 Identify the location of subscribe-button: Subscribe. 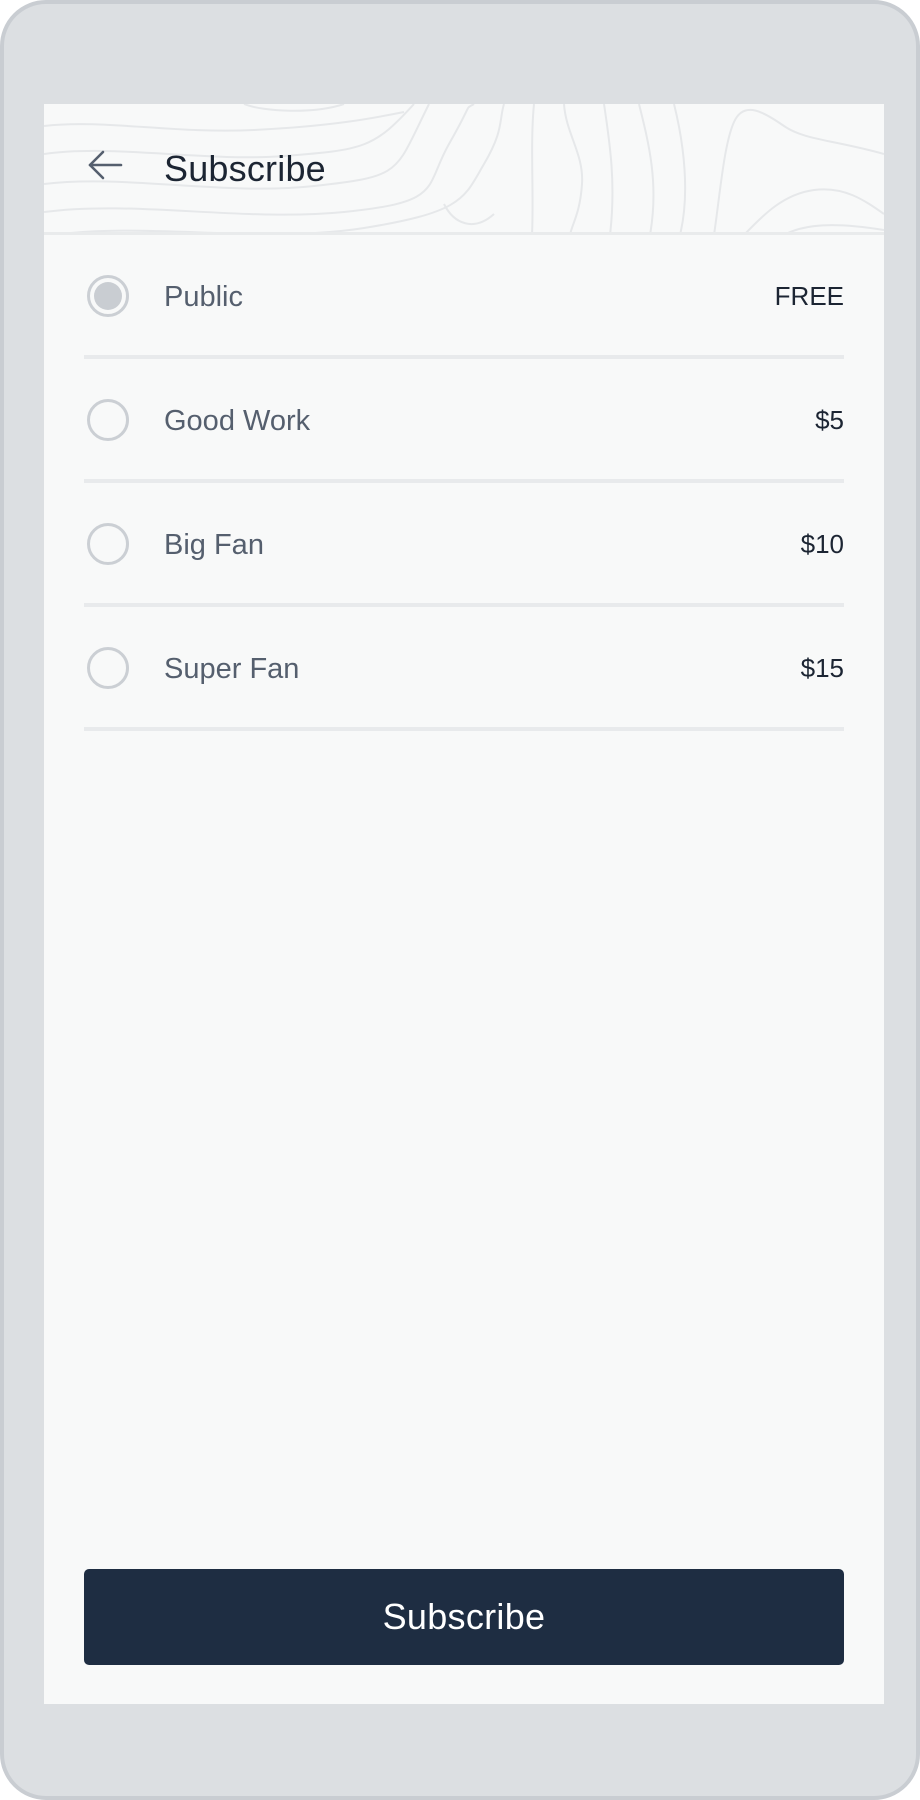
(464, 1617).